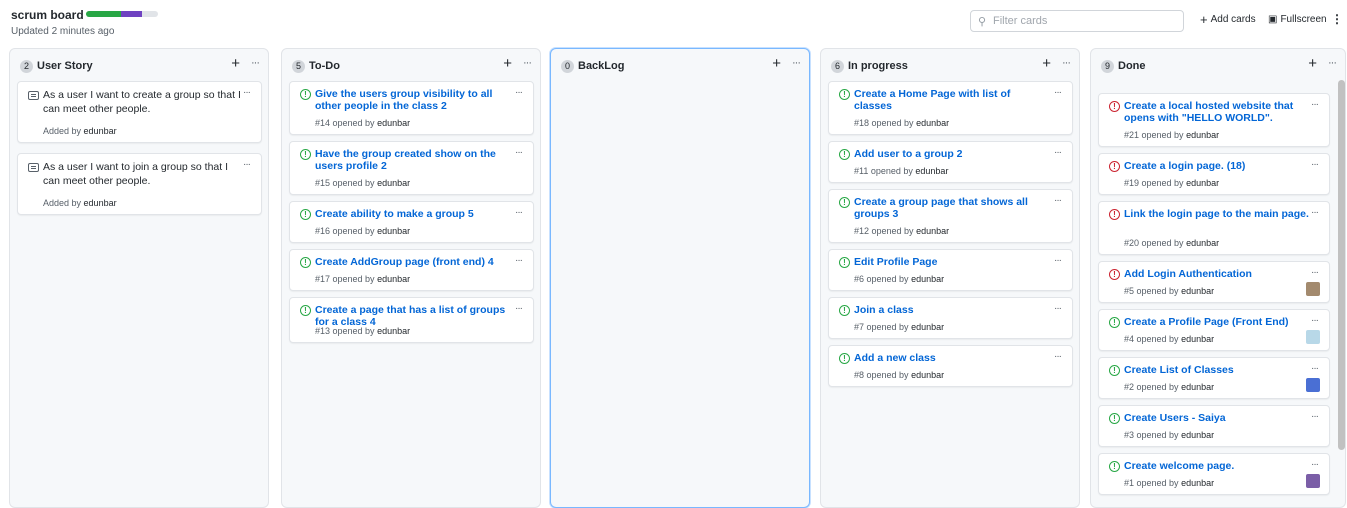  I want to click on card-title: Join a class, so click(950, 310).